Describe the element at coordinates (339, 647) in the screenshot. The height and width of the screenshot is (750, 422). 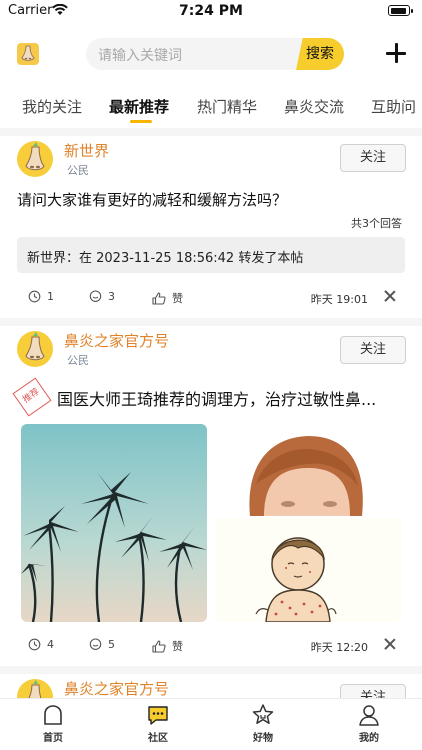
I see `post-time: 昨天 12:20` at that location.